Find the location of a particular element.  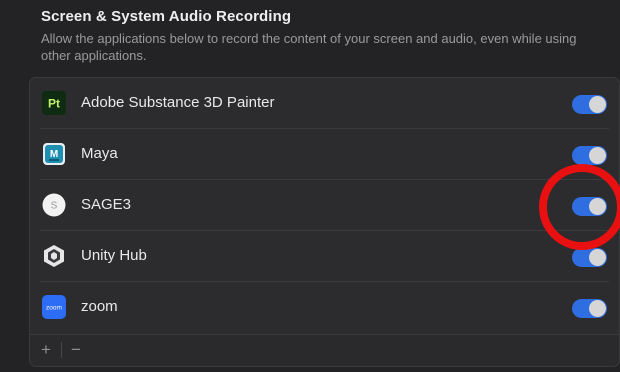

highlight-circle-annotation is located at coordinates (579, 207).